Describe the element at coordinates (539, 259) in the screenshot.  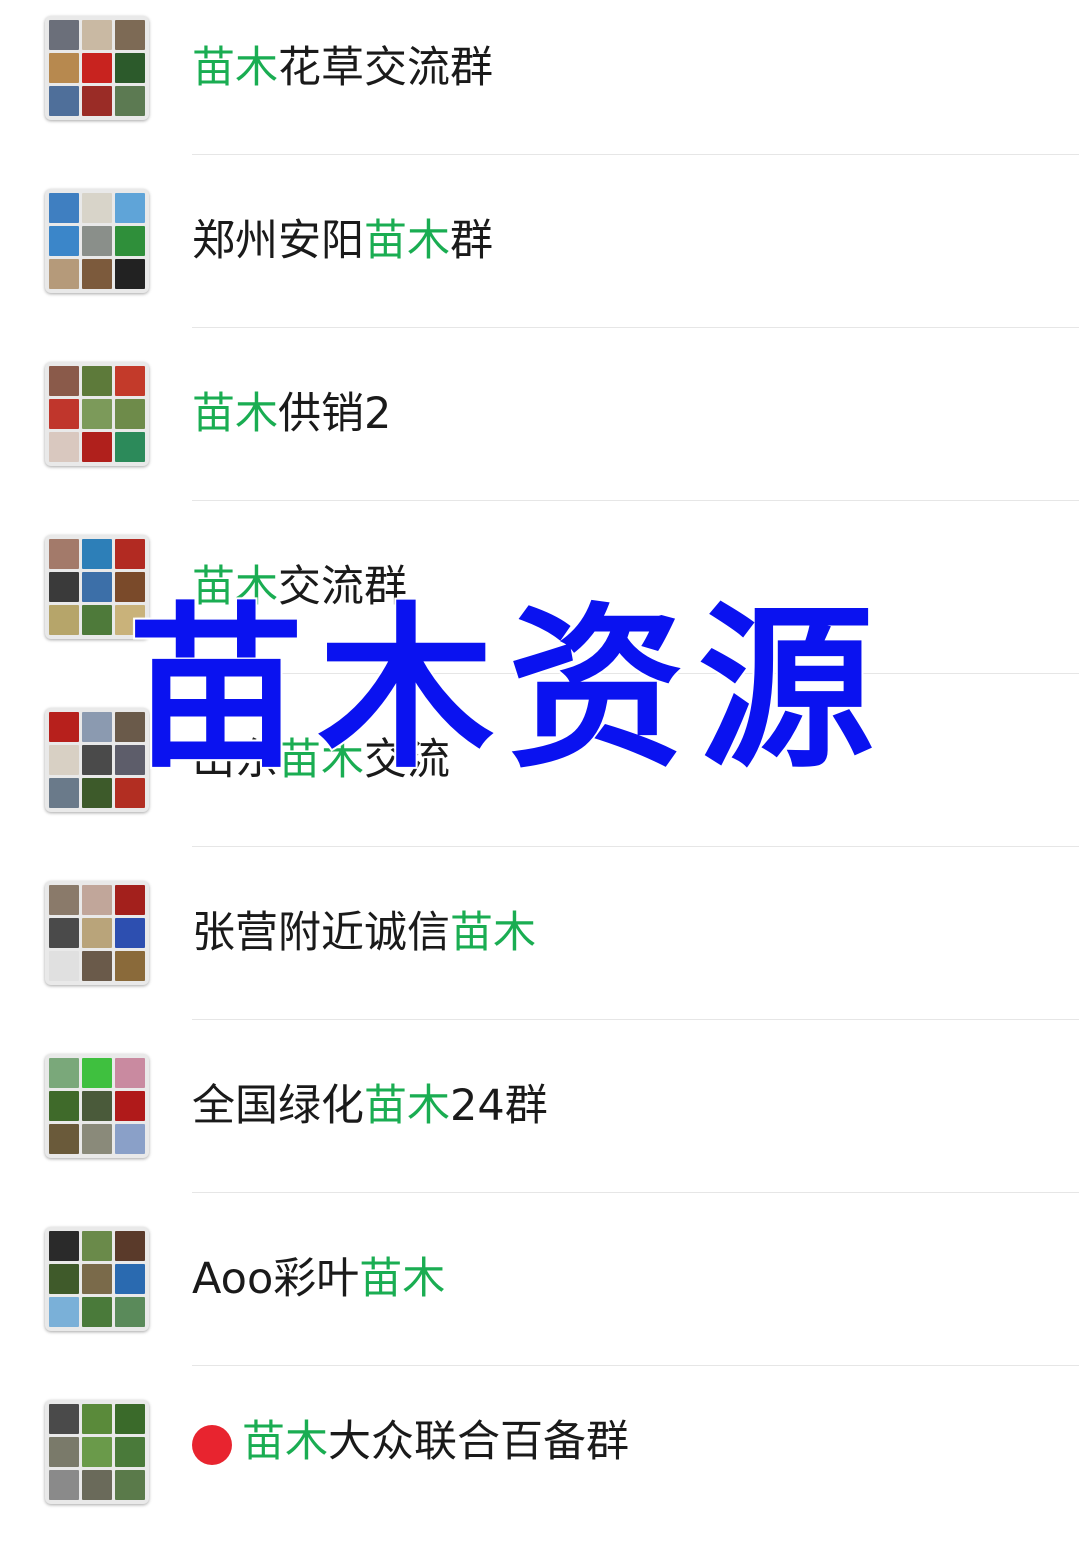
I see `chat-row: 郑州安阳苗木群` at that location.